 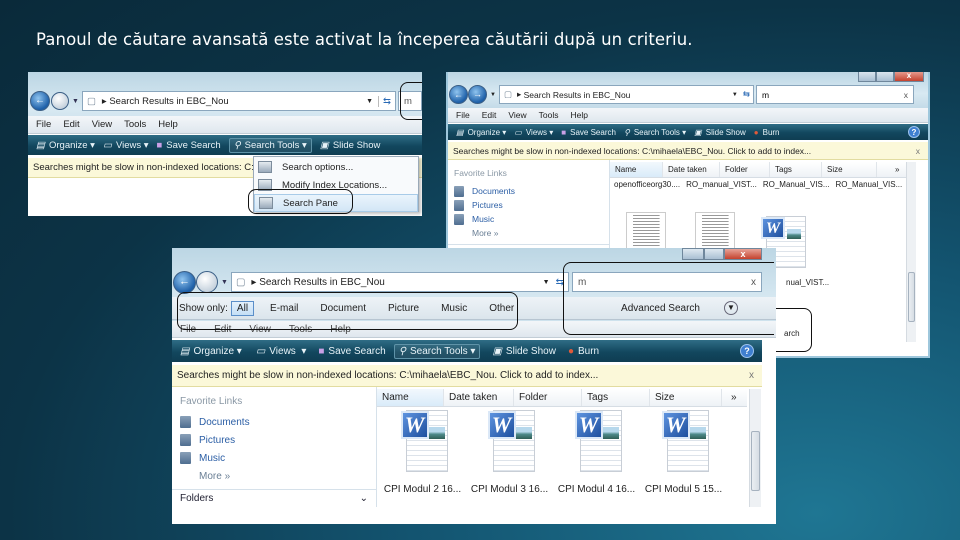 What do you see at coordinates (835, 94) in the screenshot?
I see `search-input: mx` at bounding box center [835, 94].